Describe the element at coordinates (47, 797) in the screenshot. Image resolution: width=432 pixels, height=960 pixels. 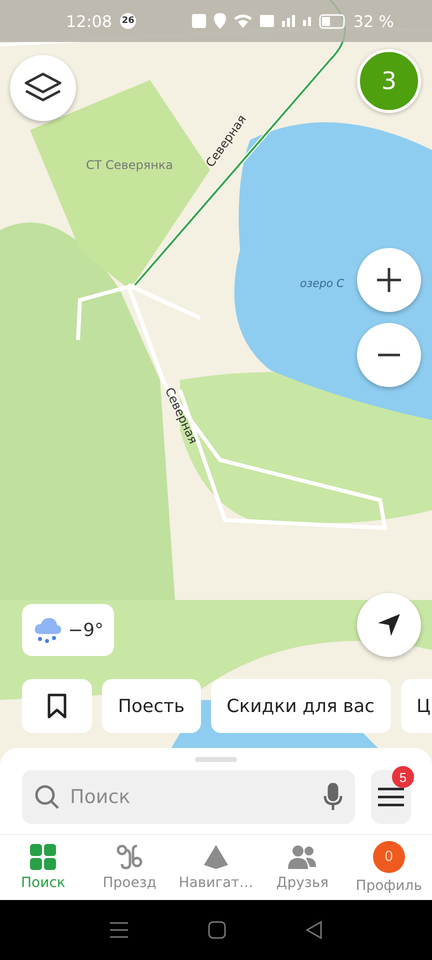
I see `search-icon` at that location.